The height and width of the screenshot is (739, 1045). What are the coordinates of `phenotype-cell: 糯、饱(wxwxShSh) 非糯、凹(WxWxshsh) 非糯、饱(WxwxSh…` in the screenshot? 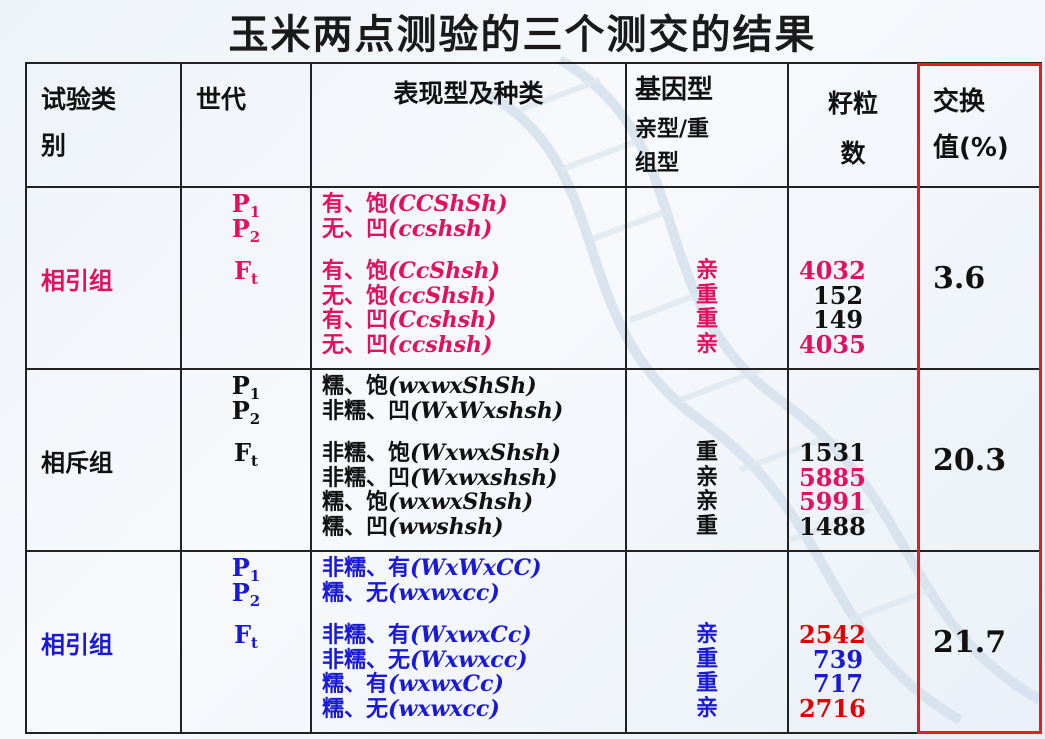 It's located at (468, 460).